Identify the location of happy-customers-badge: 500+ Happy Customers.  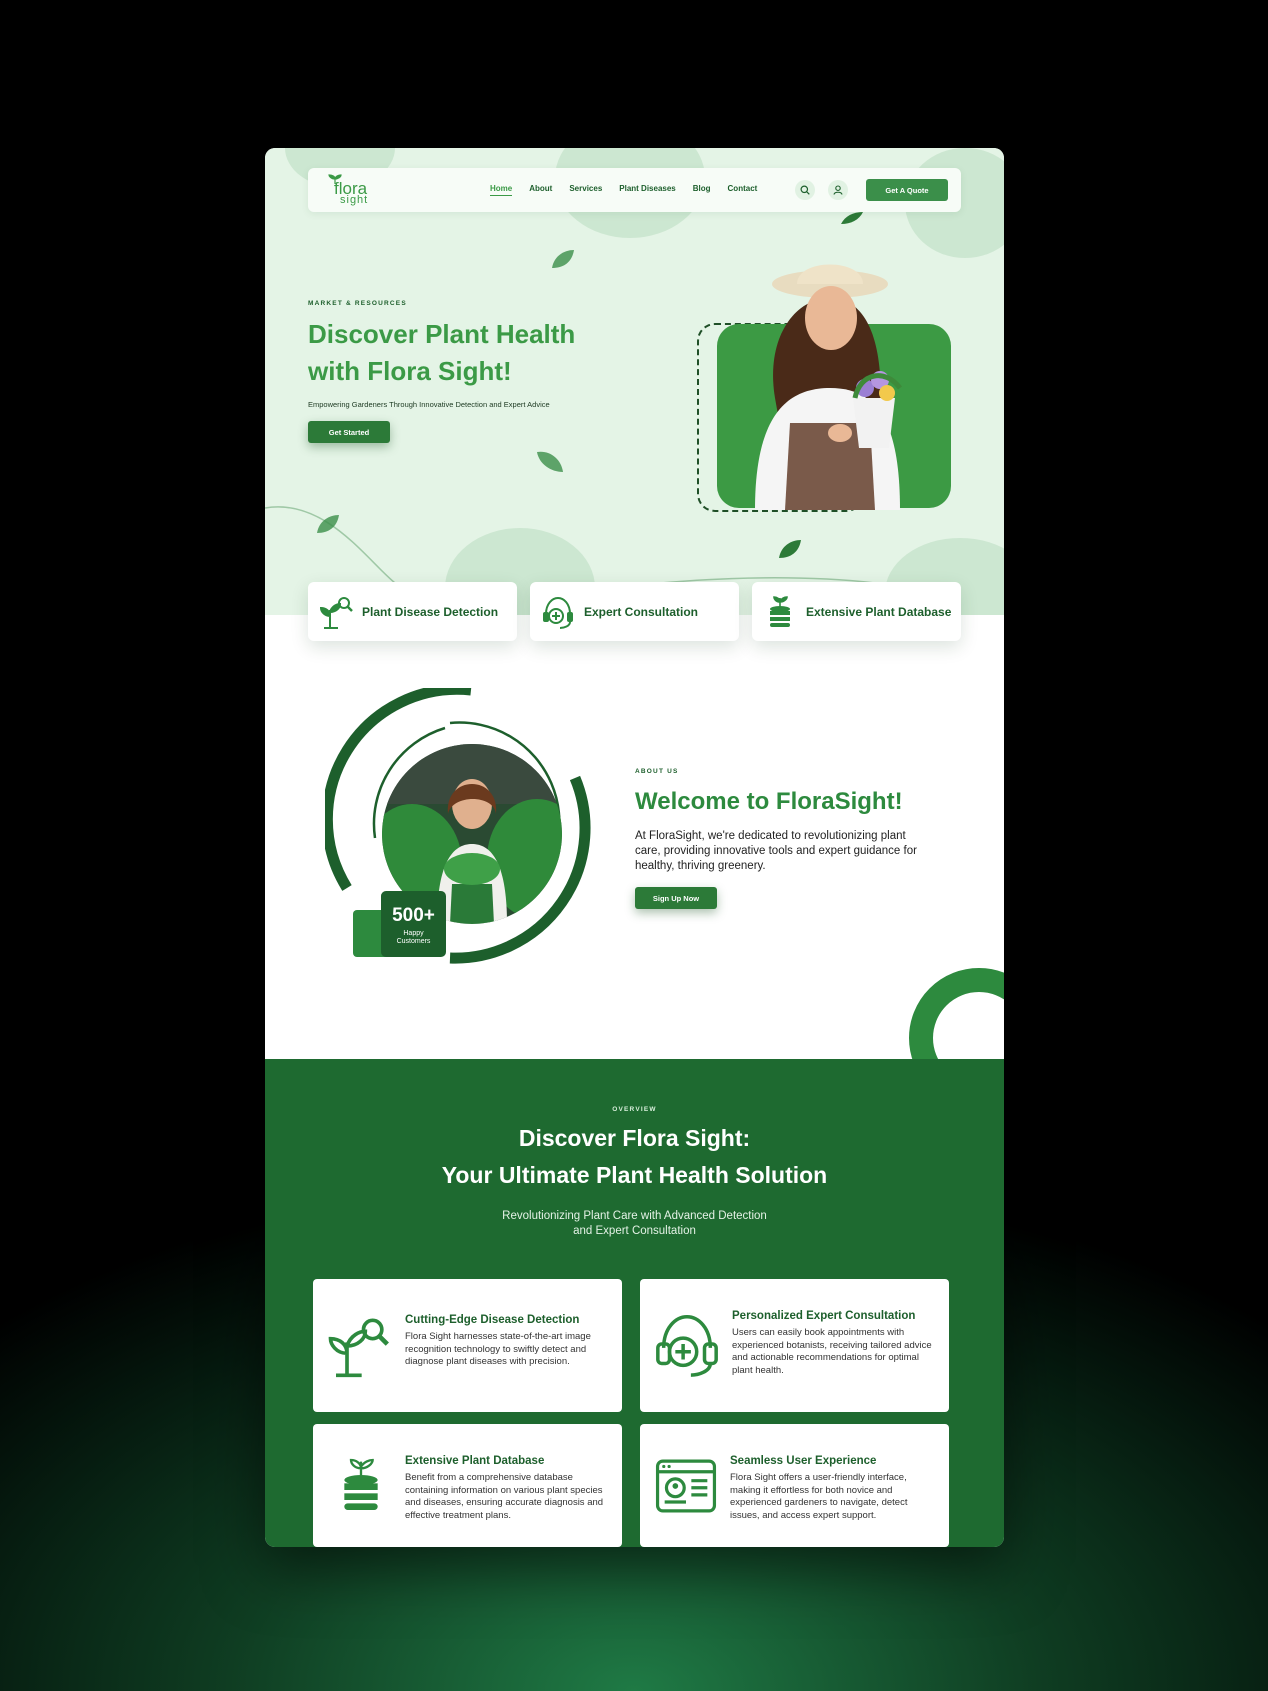
(413, 924).